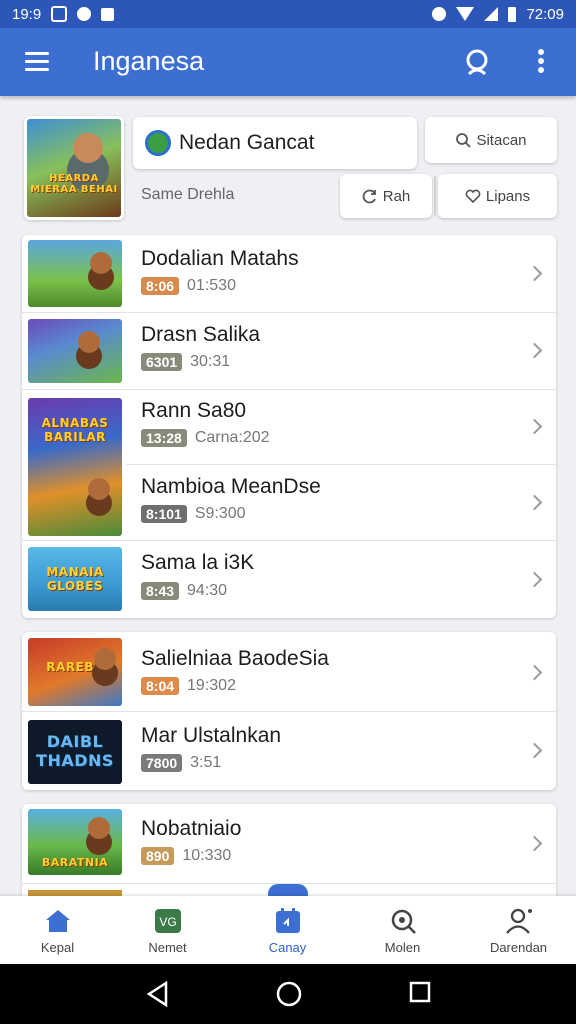 This screenshot has height=1024, width=576. I want to click on game-thumb-art: DAIBL THADNS, so click(75, 751).